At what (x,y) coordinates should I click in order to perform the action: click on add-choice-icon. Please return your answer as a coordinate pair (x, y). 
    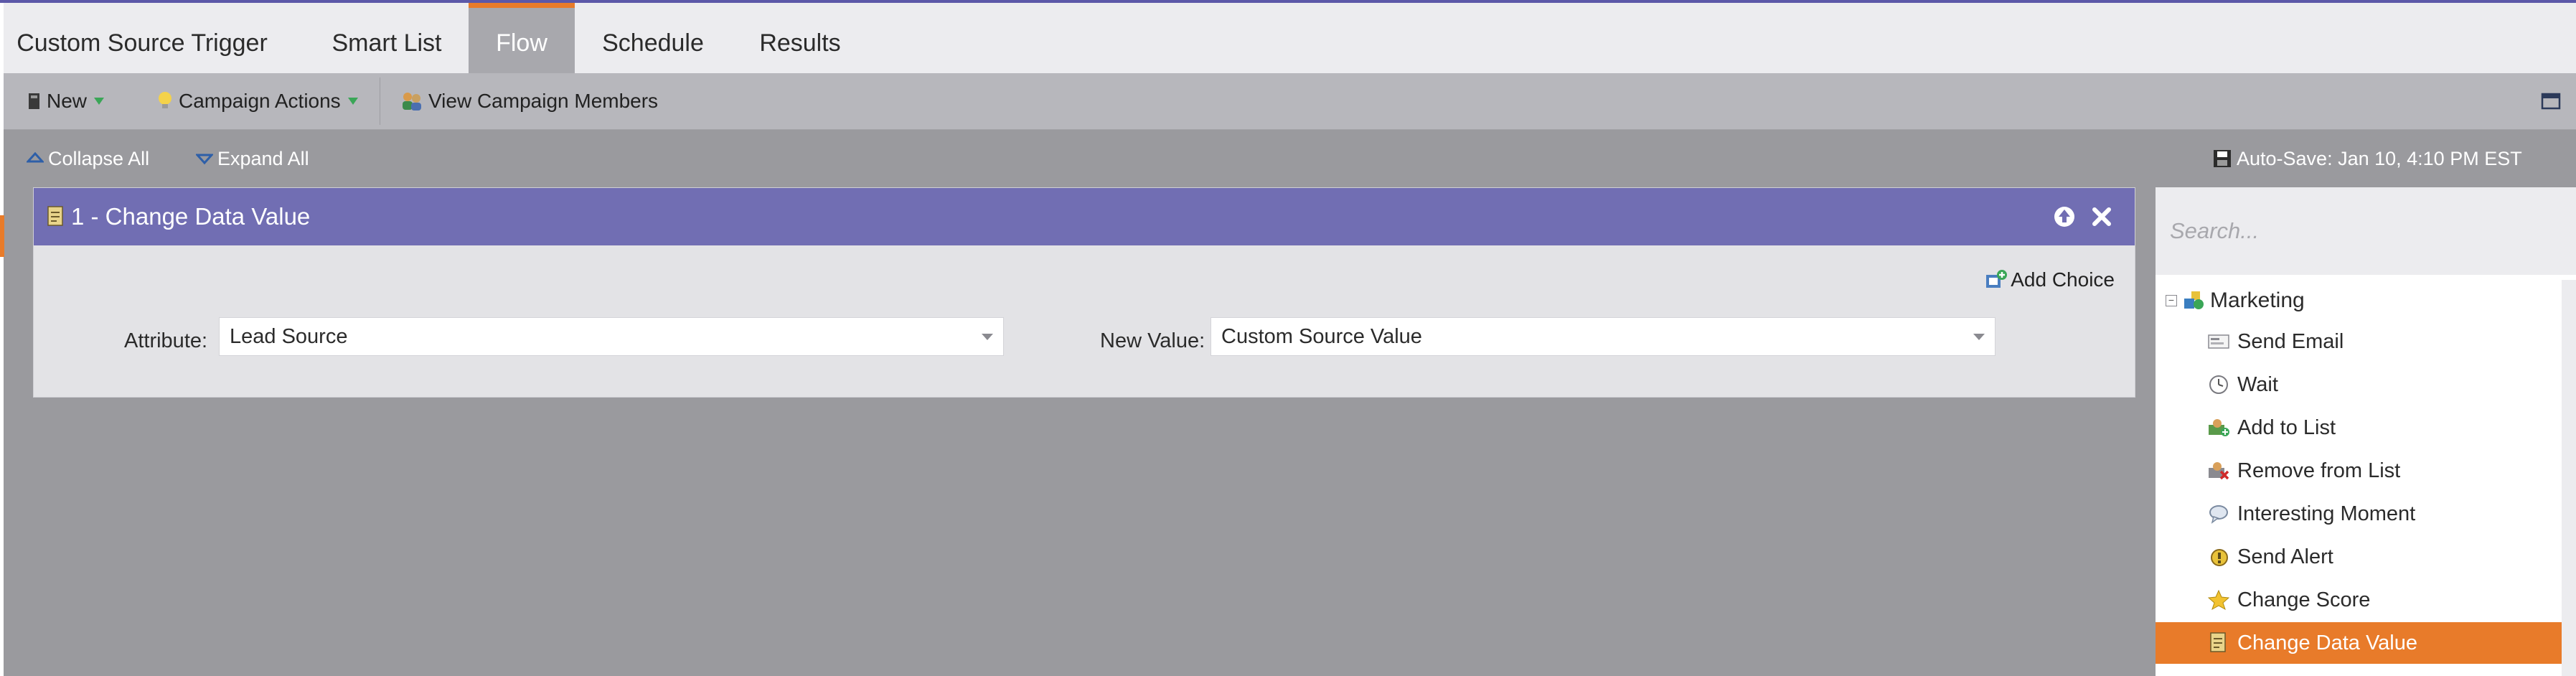
    Looking at the image, I should click on (1997, 279).